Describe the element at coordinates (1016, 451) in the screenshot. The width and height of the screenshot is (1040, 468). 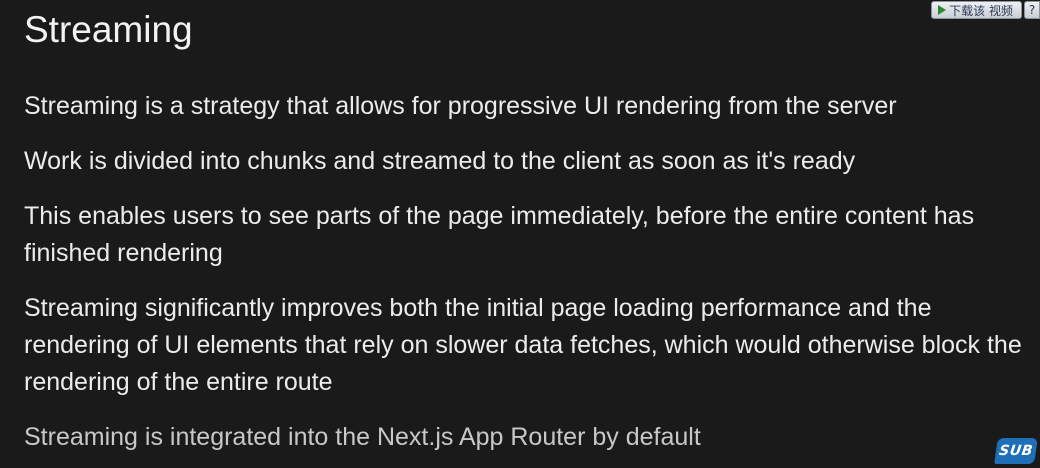
I see `subtitle-badge: SUB` at that location.